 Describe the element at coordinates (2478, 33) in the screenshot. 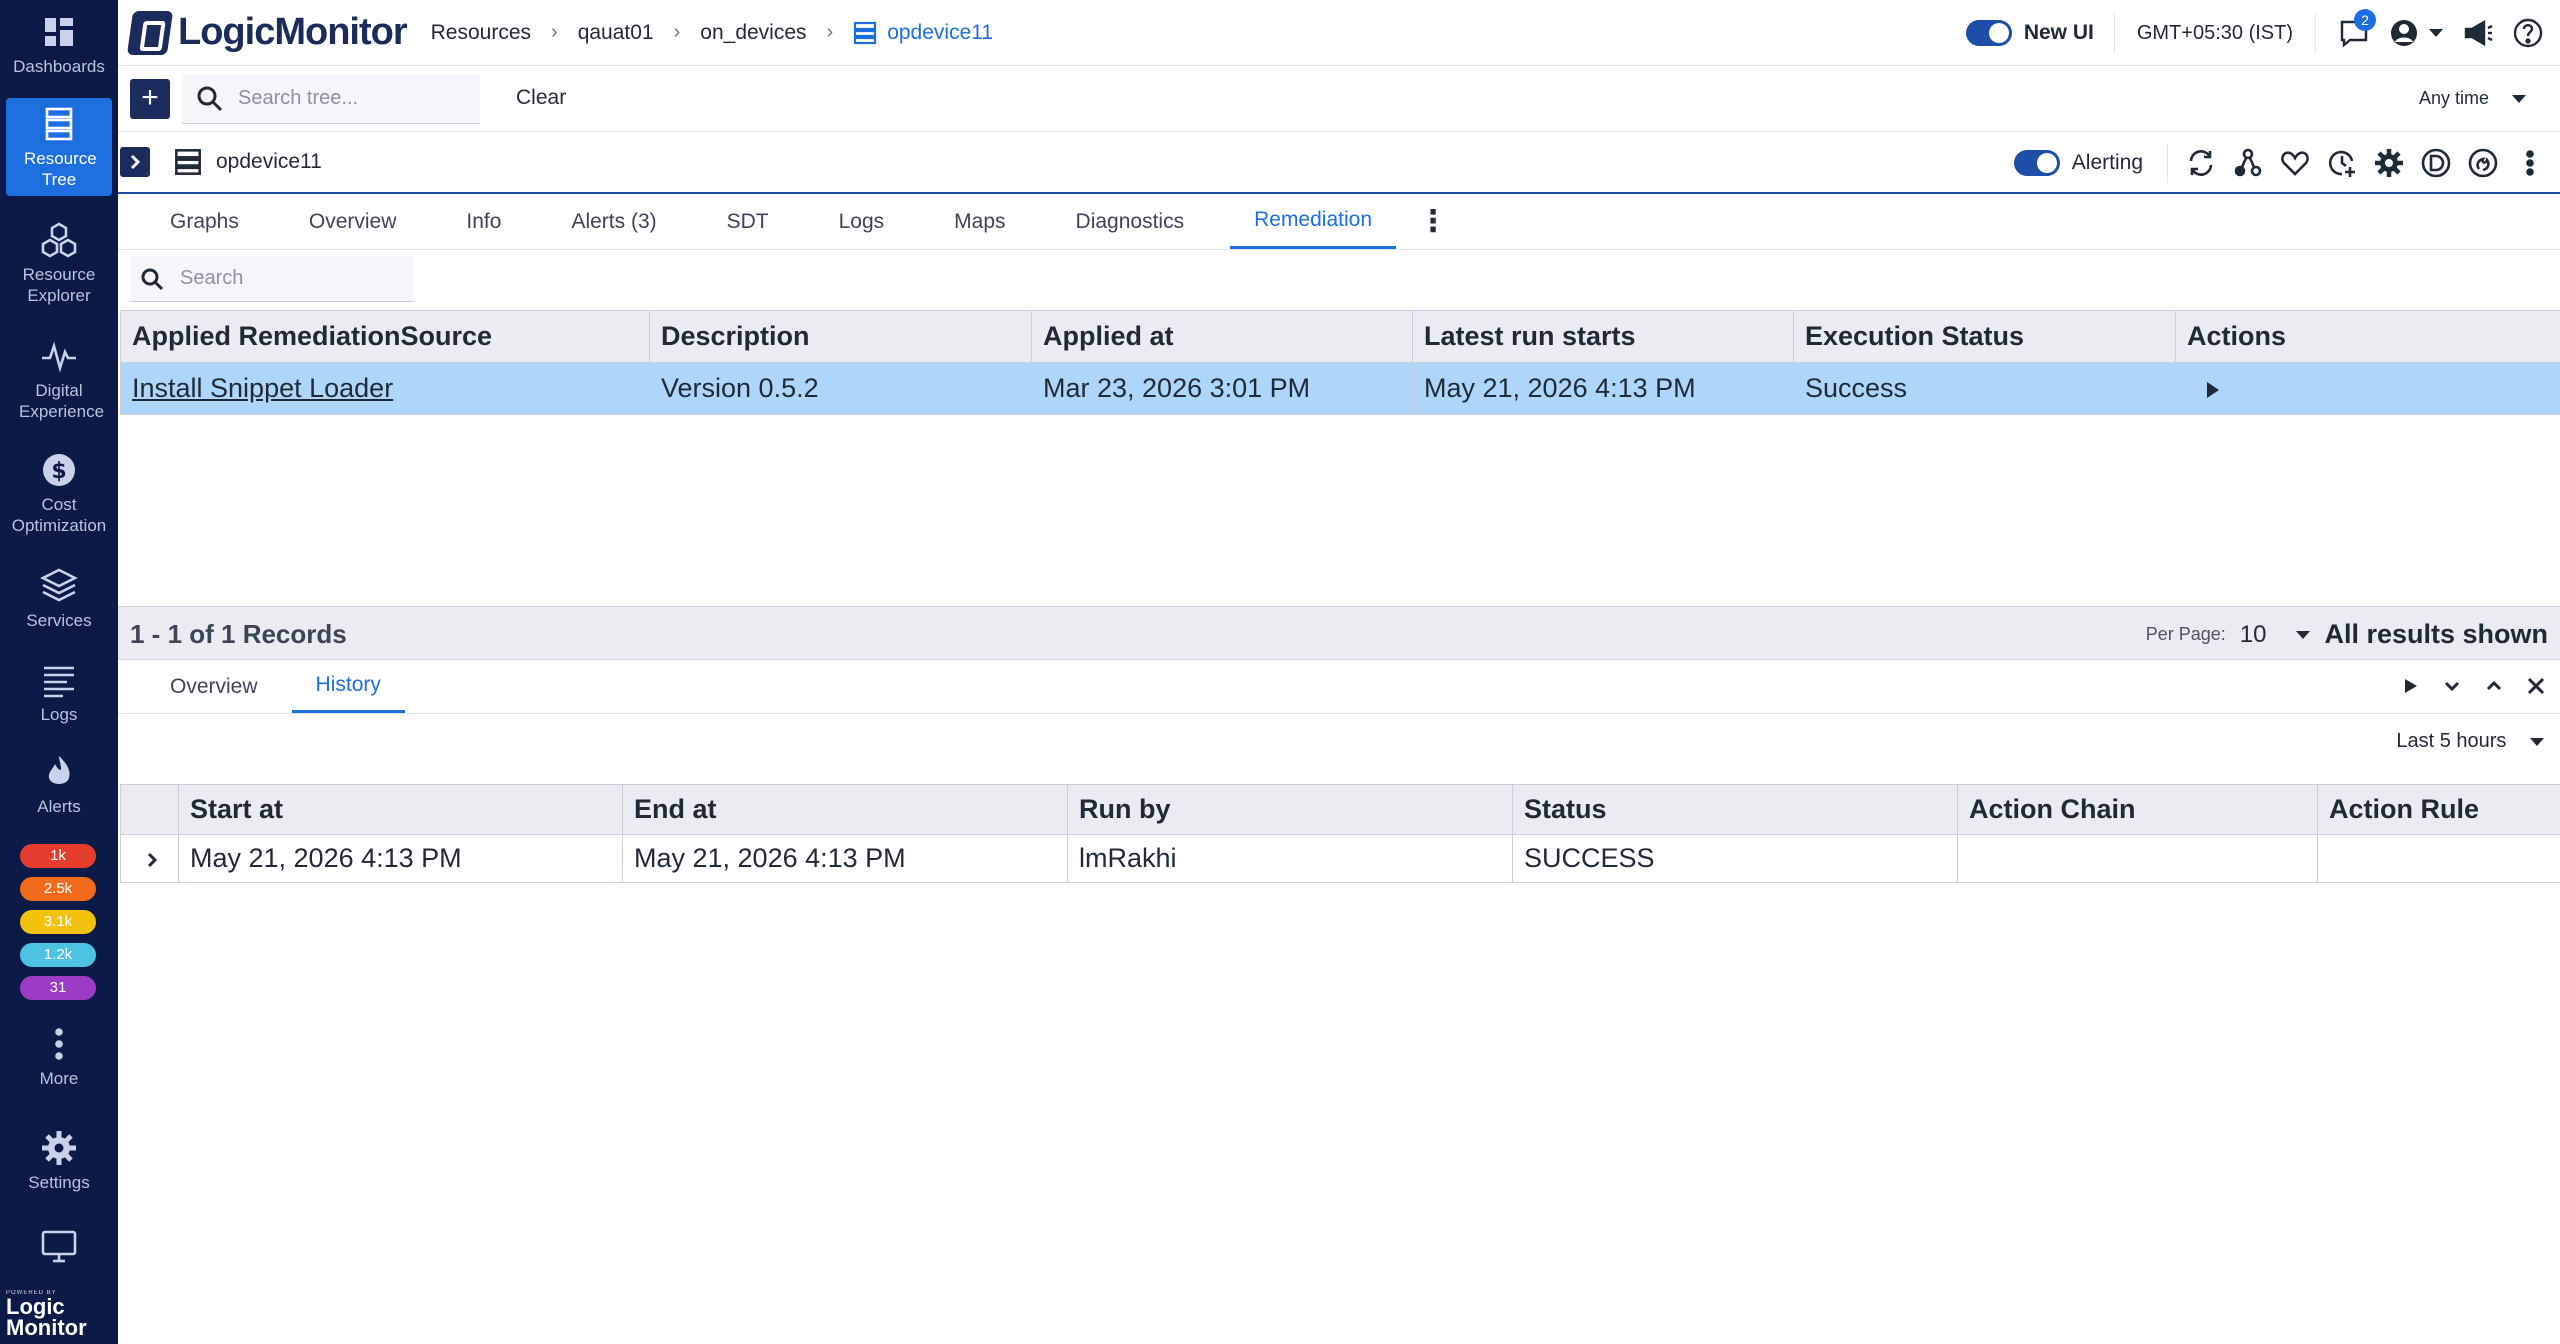

I see `announcements-button` at that location.